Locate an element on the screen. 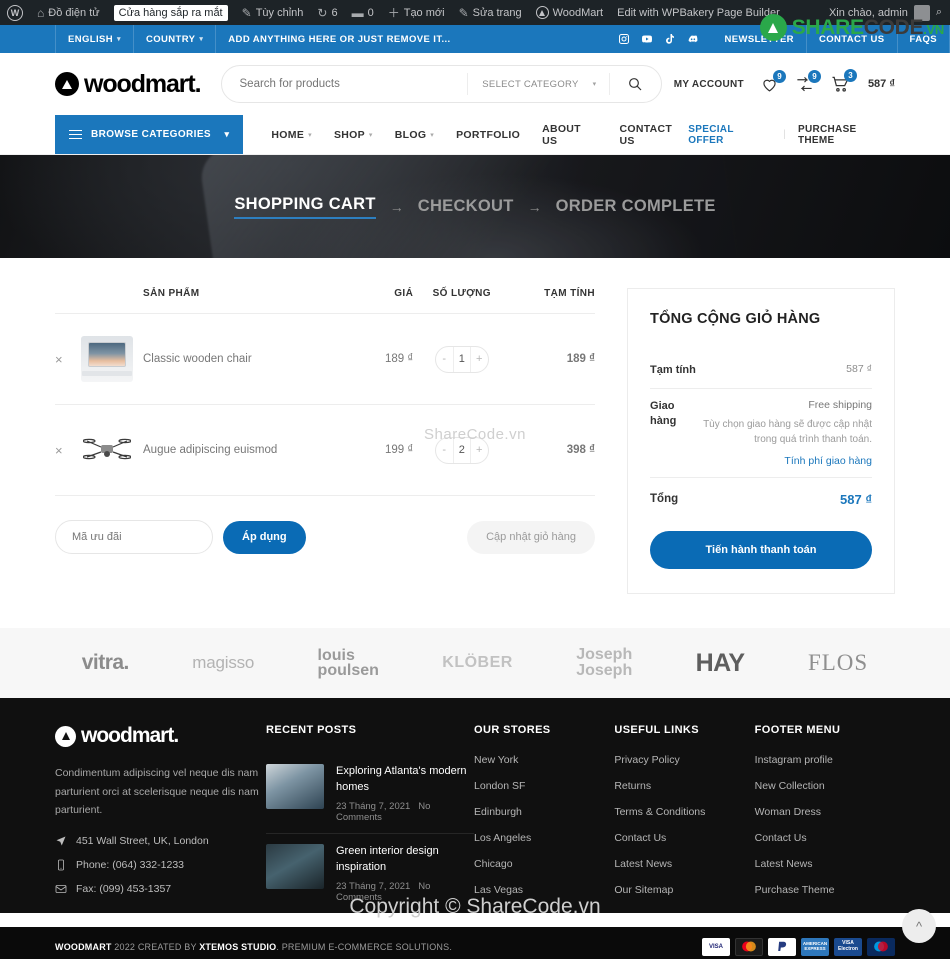 The image size is (950, 959). coming-soon-pill: Cửa hàng sắp ra mắt is located at coordinates (171, 12).